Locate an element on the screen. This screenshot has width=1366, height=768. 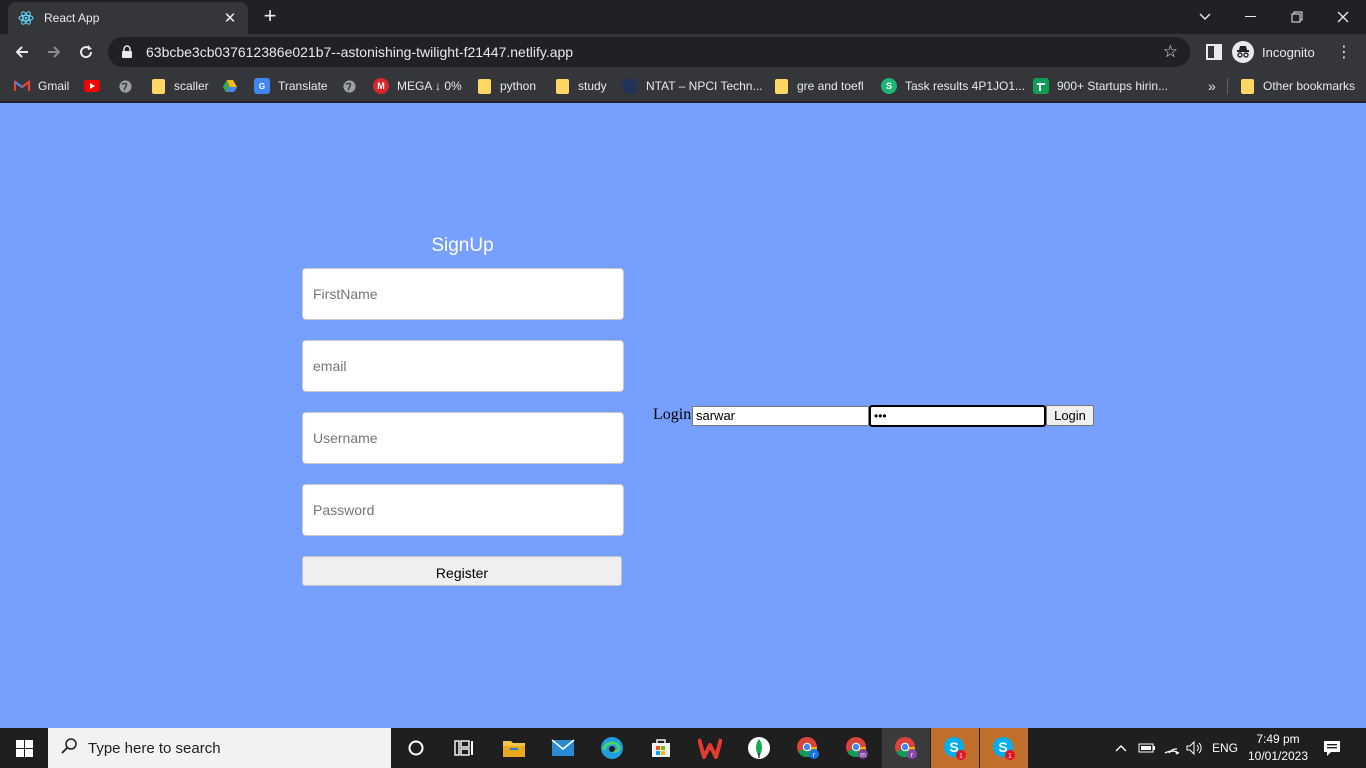
bookmark-study: study is located at coordinates (580, 86).